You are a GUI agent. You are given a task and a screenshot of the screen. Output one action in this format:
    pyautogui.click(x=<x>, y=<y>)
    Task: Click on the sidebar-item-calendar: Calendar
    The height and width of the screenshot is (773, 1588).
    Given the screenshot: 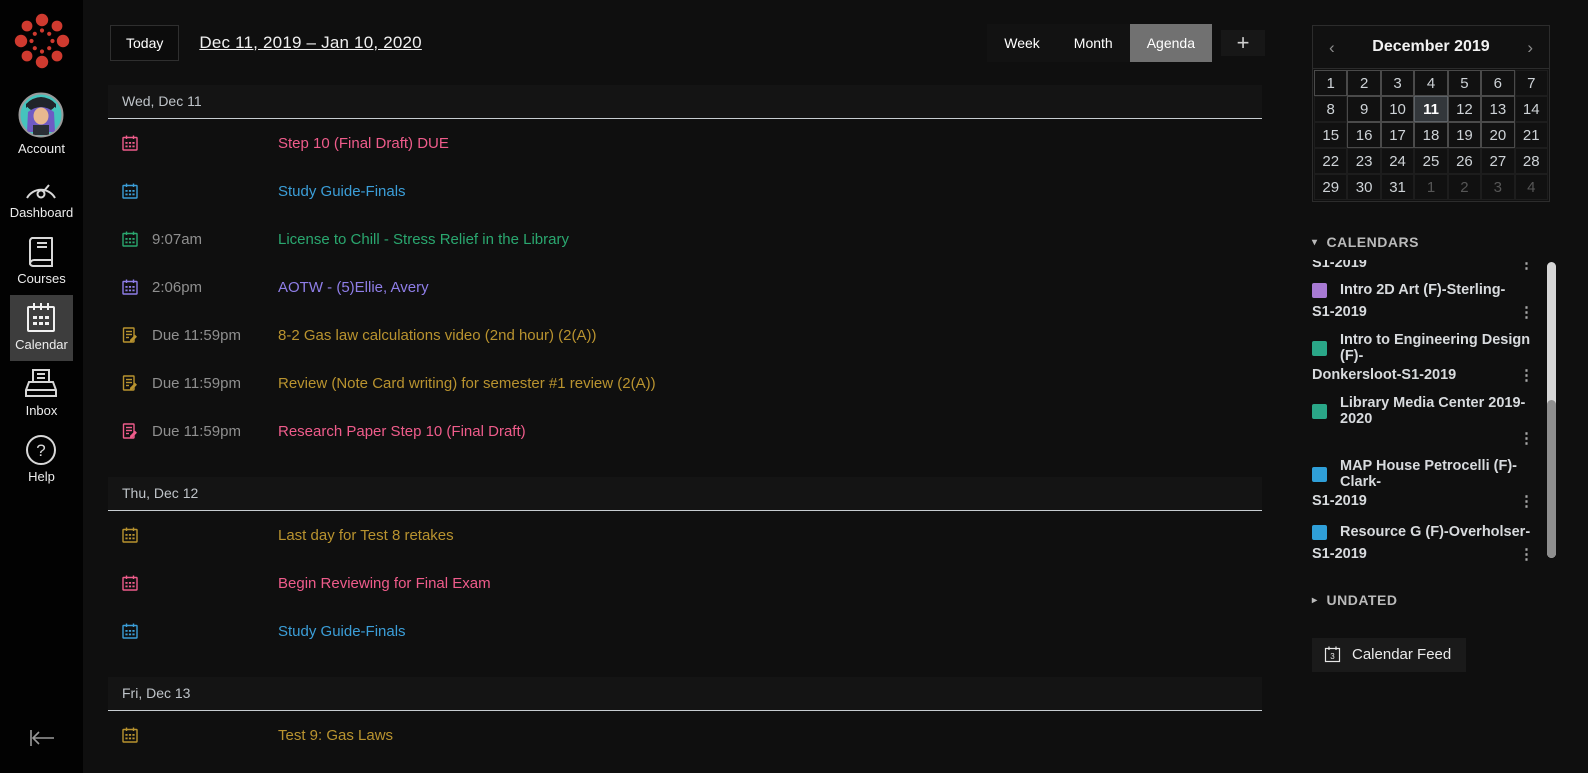 What is the action you would take?
    pyautogui.click(x=41, y=328)
    